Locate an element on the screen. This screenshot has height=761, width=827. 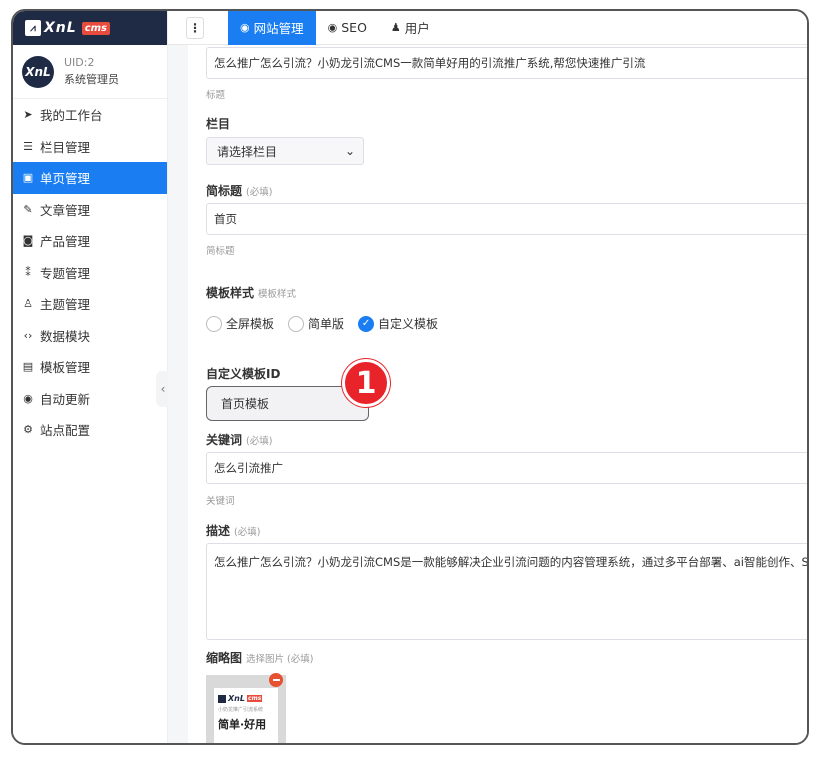
sidebar-item-products: ◙ 产品管理 is located at coordinates (90, 241).